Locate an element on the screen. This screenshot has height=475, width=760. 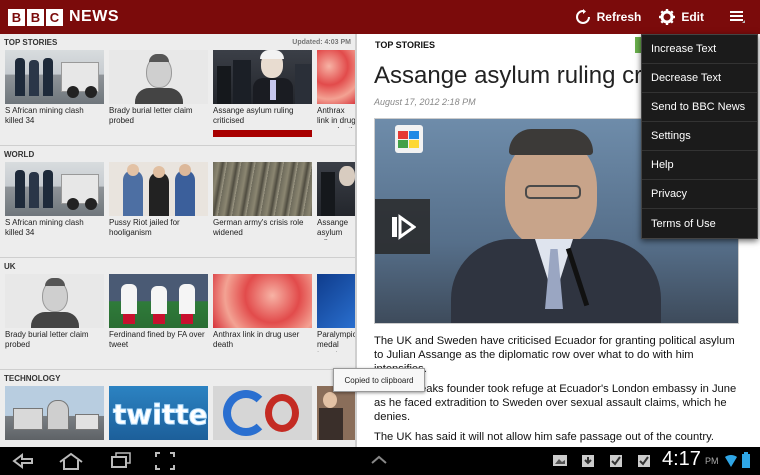
gear-icon is located at coordinates (667, 17).